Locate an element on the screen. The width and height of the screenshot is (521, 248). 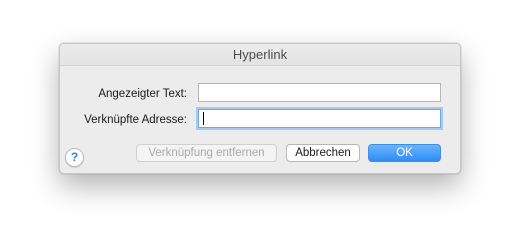
cancel-button: Abbrechen is located at coordinates (323, 153).